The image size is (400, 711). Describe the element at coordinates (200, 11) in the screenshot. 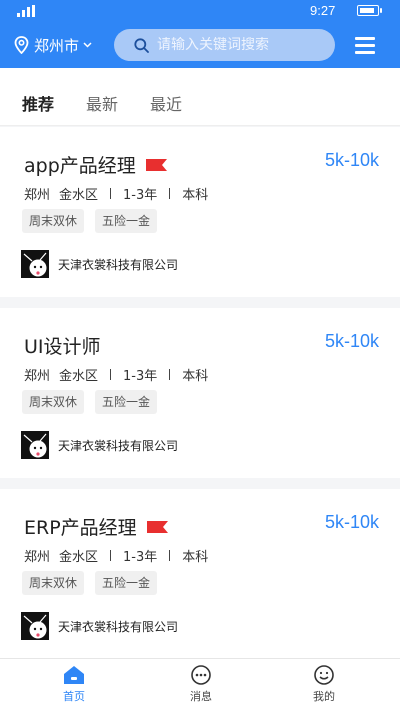

I see `status-bar: 9:27` at that location.